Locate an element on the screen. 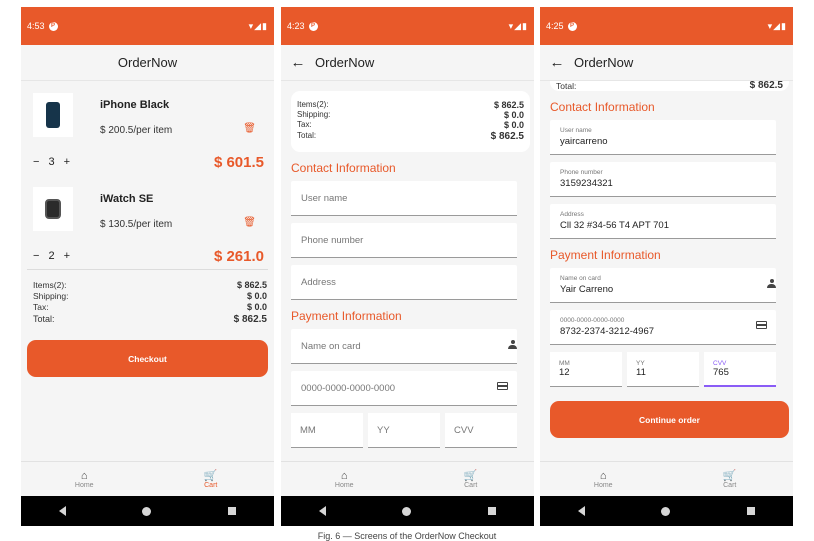 This screenshot has width=814, height=541. username-field: User name yaircarreno is located at coordinates (663, 137).